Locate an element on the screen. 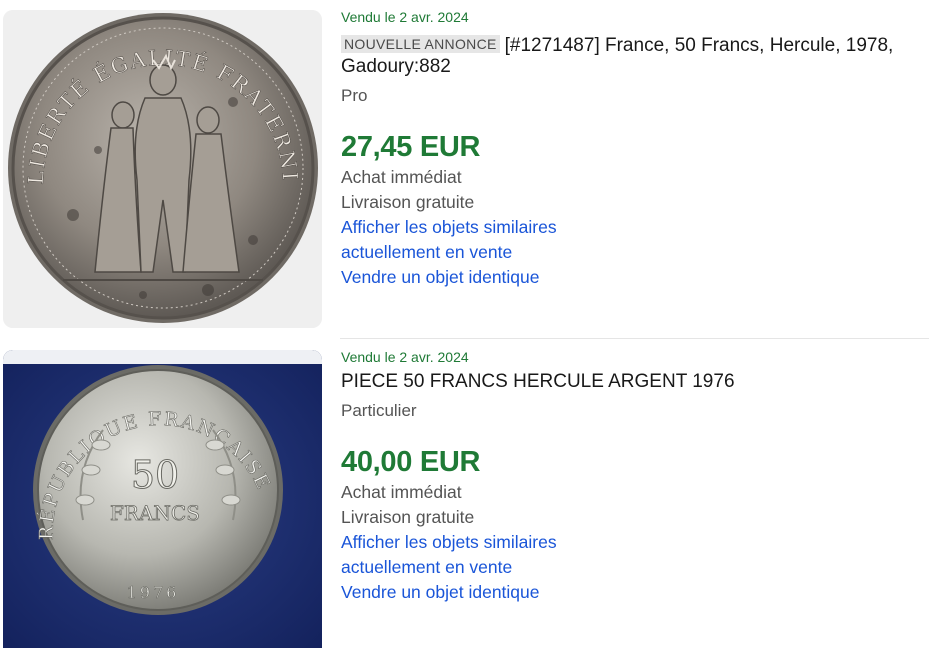 The image size is (929, 648). listing-price: 40,00 EUR is located at coordinates (411, 462).